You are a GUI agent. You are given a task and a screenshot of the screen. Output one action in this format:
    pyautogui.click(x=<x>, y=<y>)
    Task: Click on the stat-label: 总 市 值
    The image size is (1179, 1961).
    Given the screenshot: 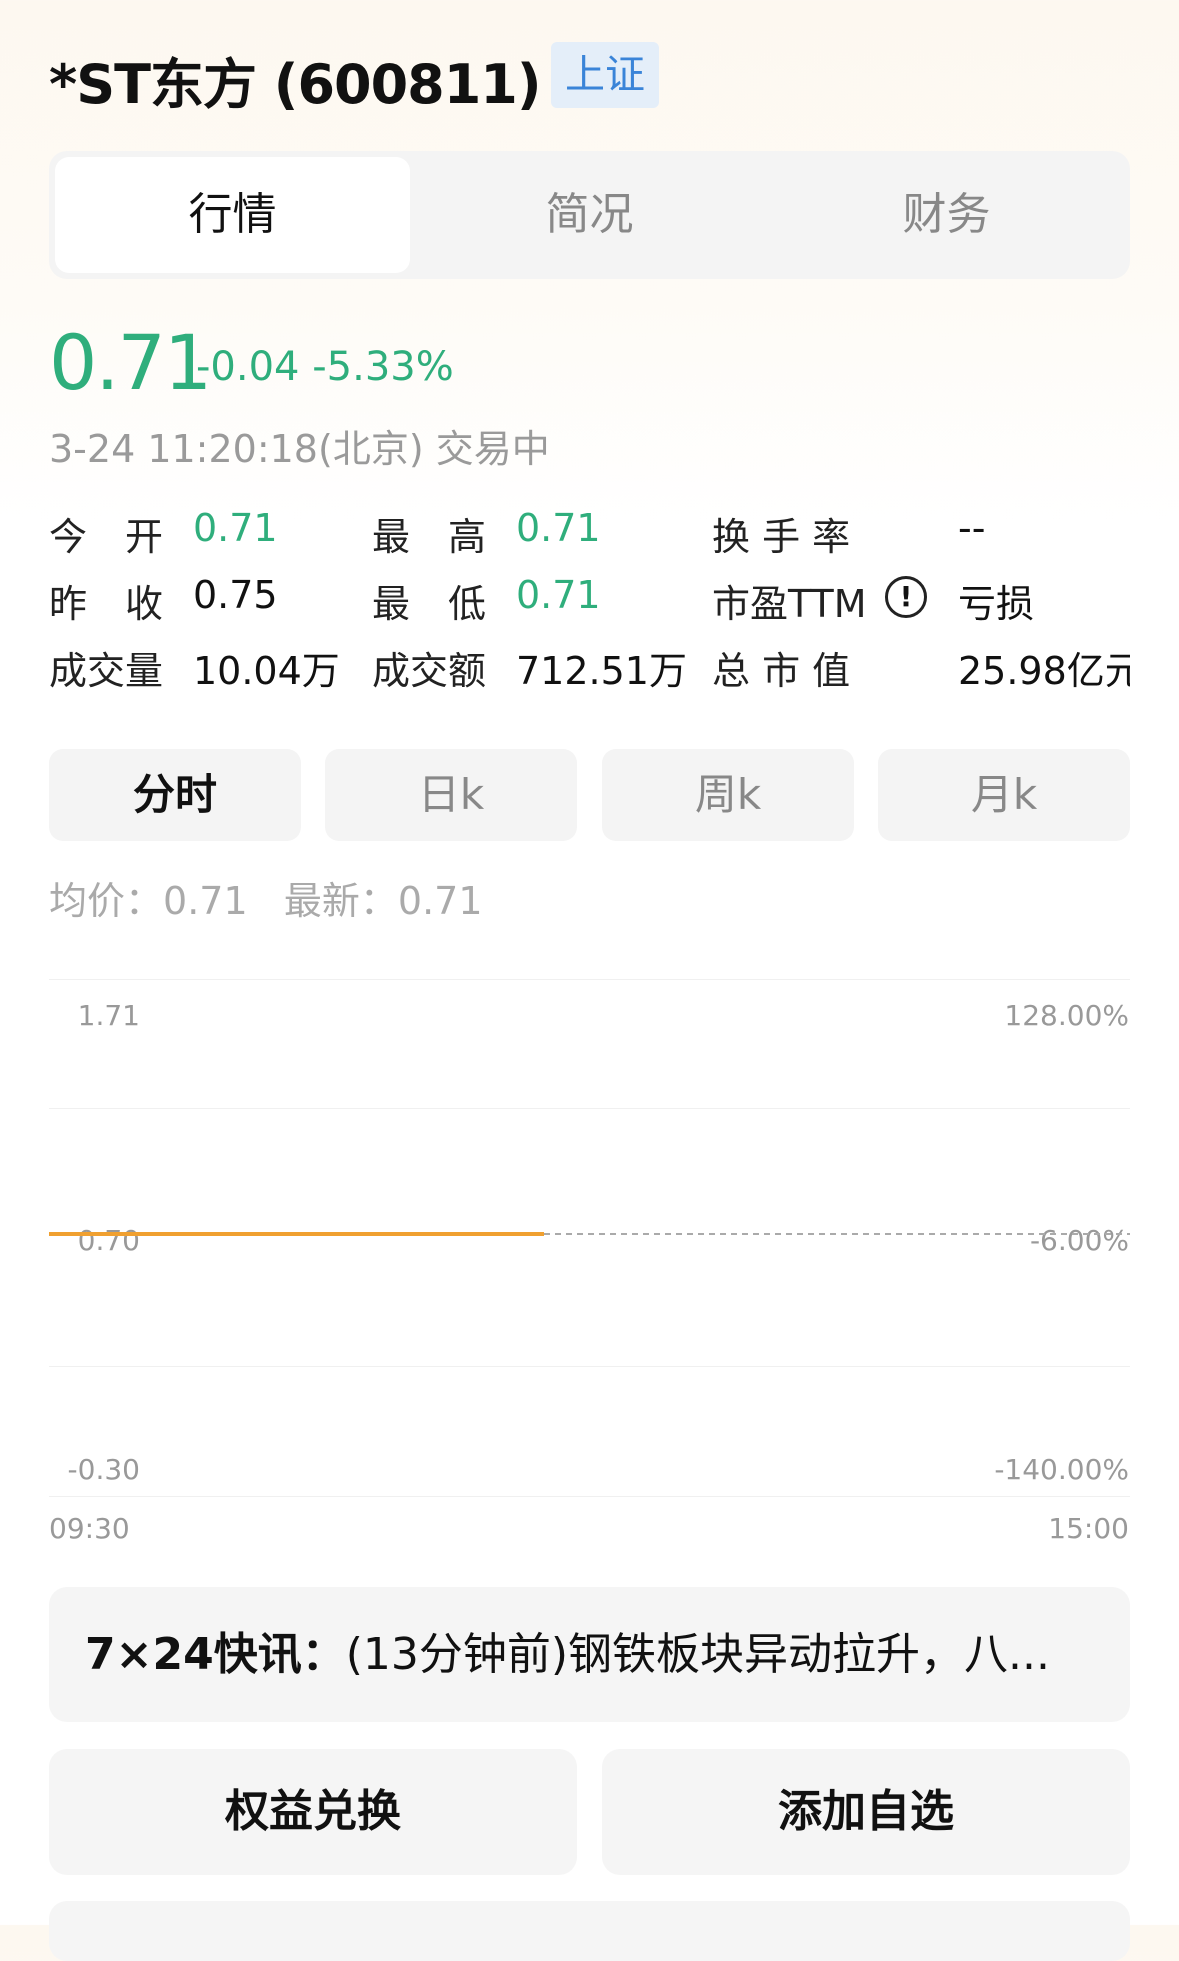 What is the action you would take?
    pyautogui.click(x=781, y=671)
    